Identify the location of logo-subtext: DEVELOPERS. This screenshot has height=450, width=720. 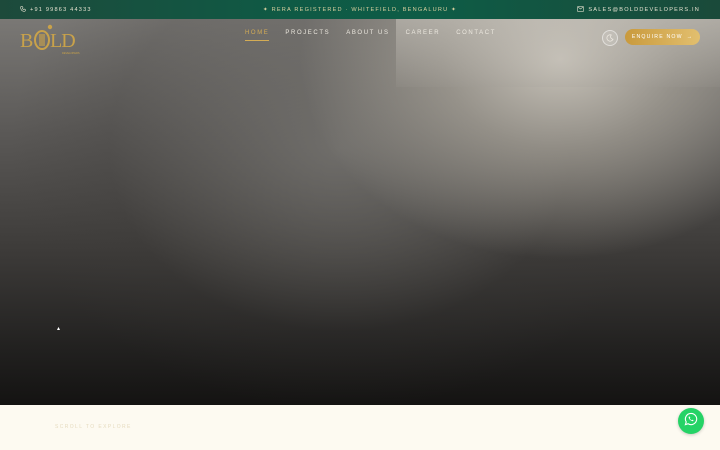
(71, 53).